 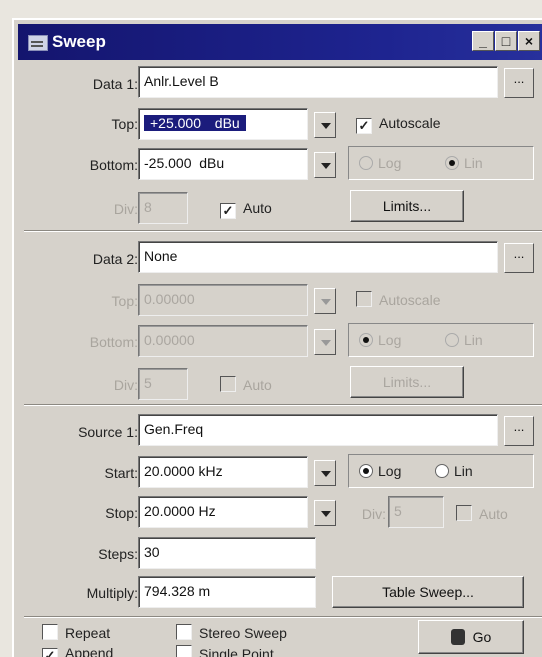 I want to click on minimize-button: _, so click(x=483, y=41).